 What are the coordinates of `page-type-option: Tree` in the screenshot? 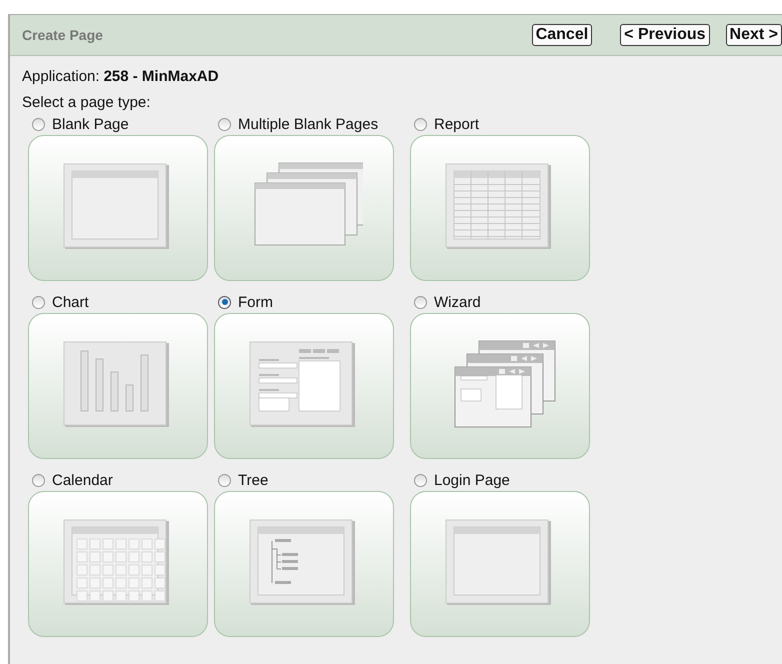 It's located at (312, 480).